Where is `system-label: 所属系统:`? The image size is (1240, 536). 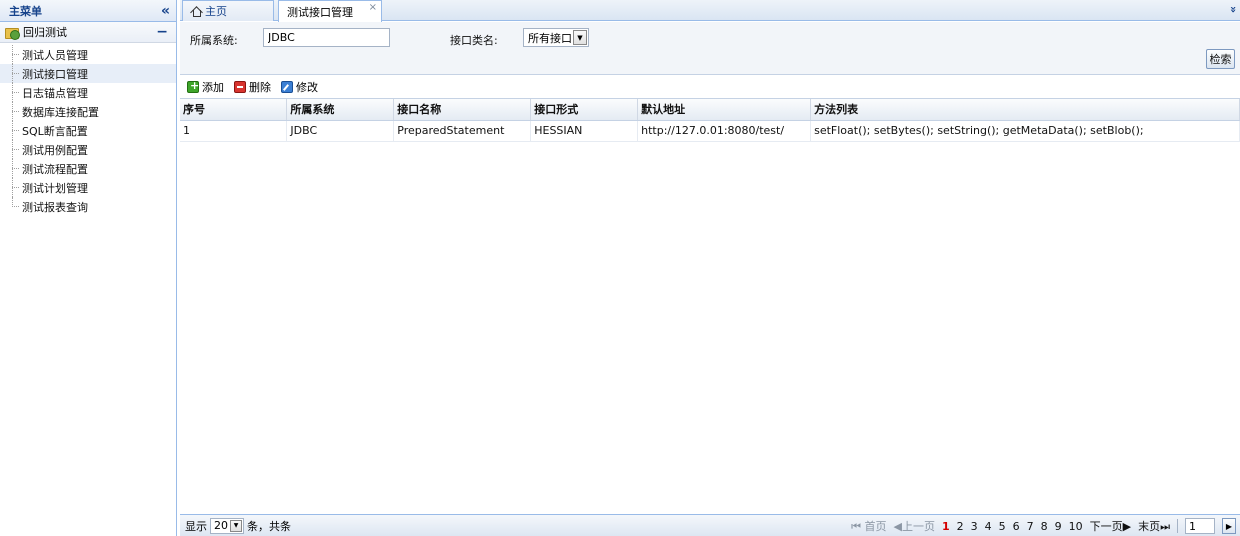
system-label: 所属系统: is located at coordinates (214, 40).